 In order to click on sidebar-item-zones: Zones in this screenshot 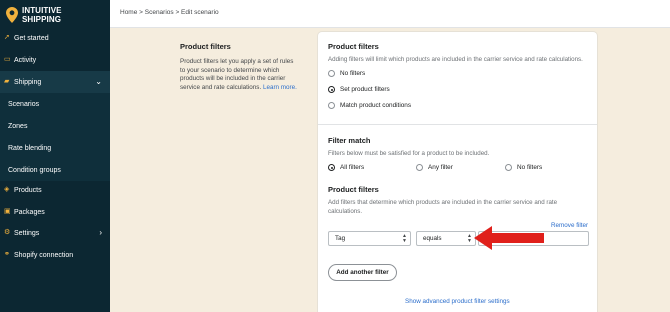, I will do `click(55, 126)`.